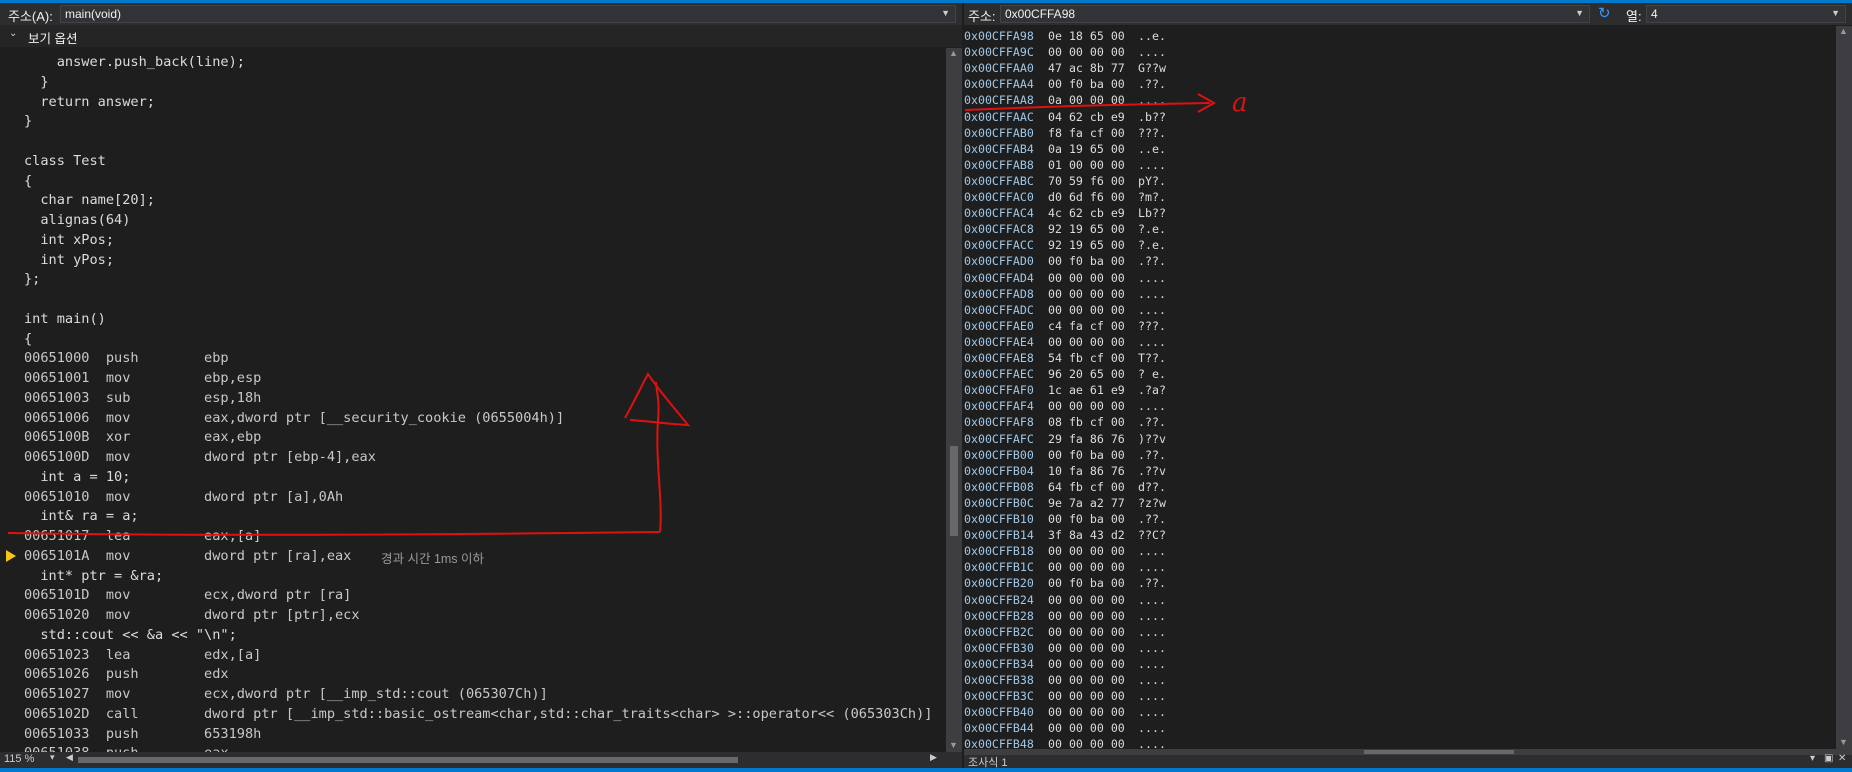 The image size is (1852, 772). What do you see at coordinates (1812, 758) in the screenshot?
I see `window-position-icon: ▾` at bounding box center [1812, 758].